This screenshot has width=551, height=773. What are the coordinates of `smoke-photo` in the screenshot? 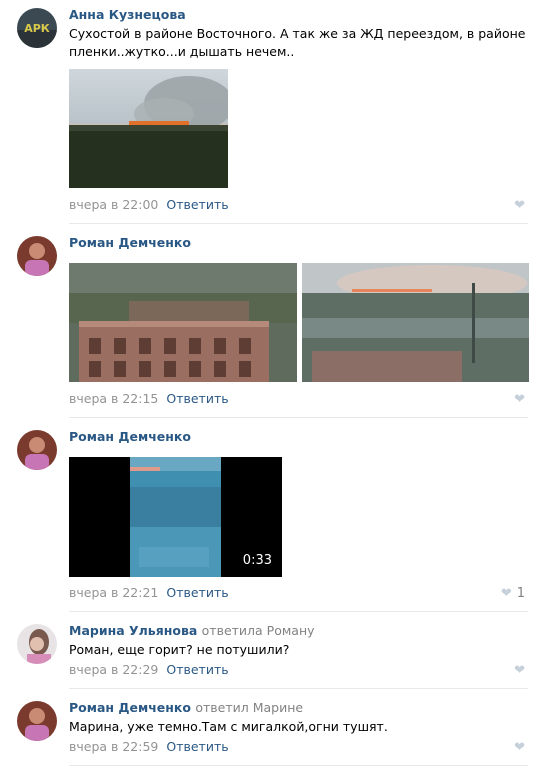 It's located at (415, 322).